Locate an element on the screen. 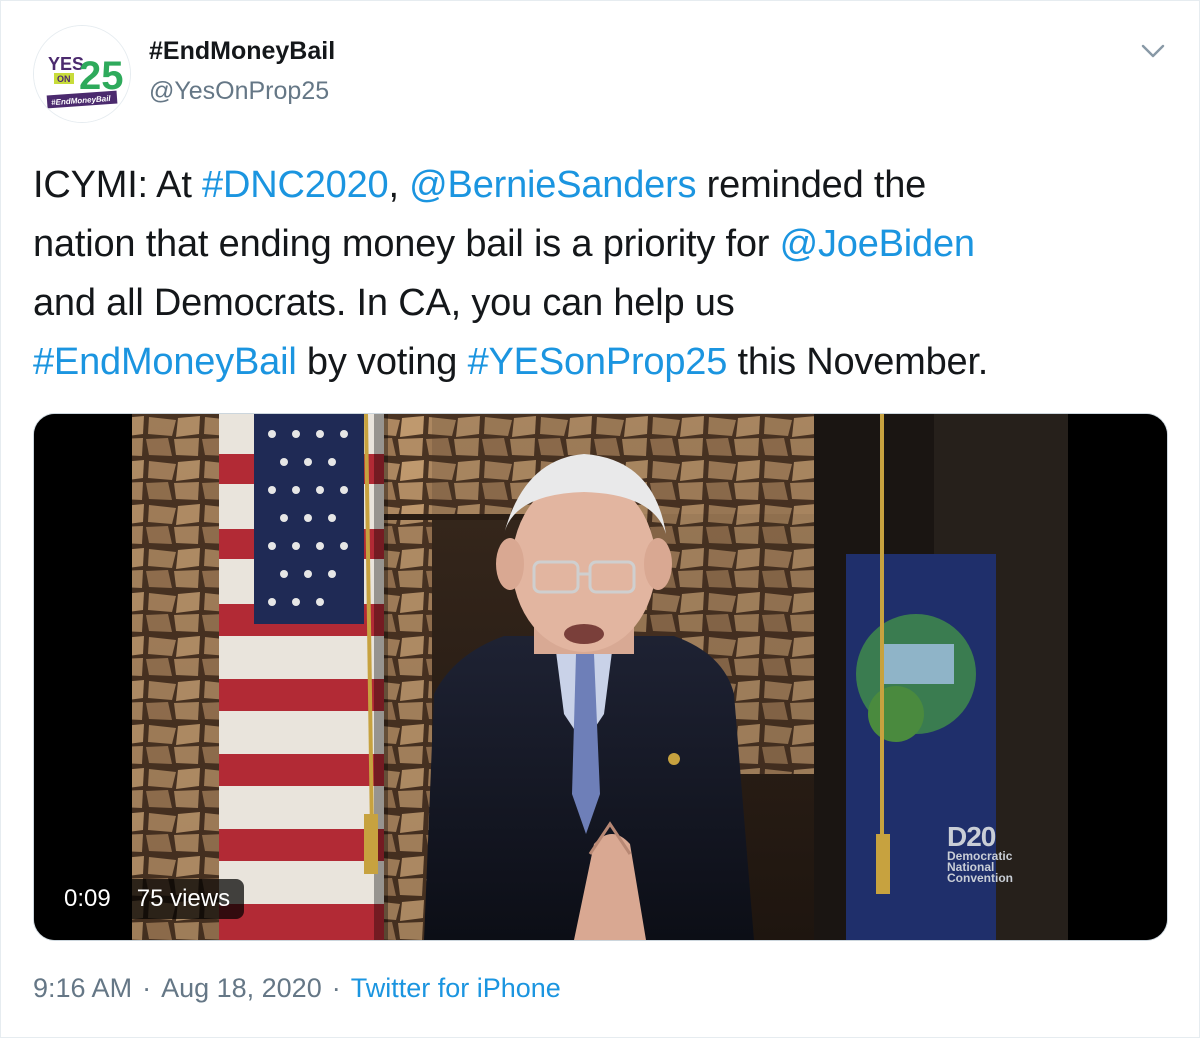 This screenshot has height=1038, width=1200. tweet-text-segment: this November. is located at coordinates (858, 362).